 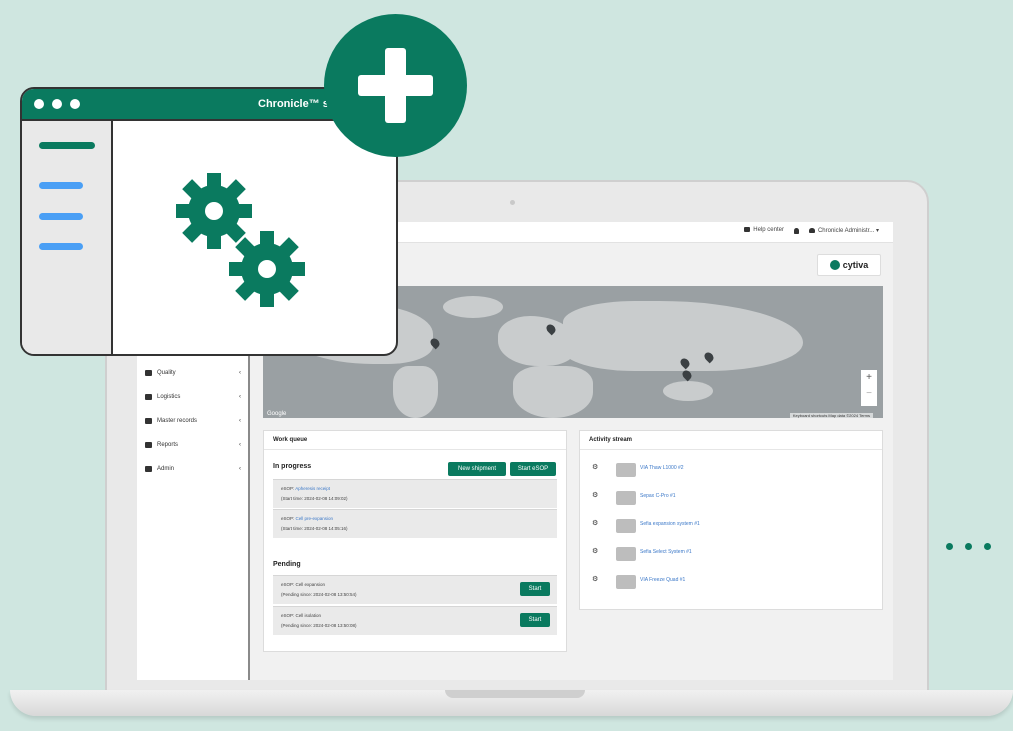 What do you see at coordinates (869, 378) in the screenshot?
I see `zoom-in-button: +` at bounding box center [869, 378].